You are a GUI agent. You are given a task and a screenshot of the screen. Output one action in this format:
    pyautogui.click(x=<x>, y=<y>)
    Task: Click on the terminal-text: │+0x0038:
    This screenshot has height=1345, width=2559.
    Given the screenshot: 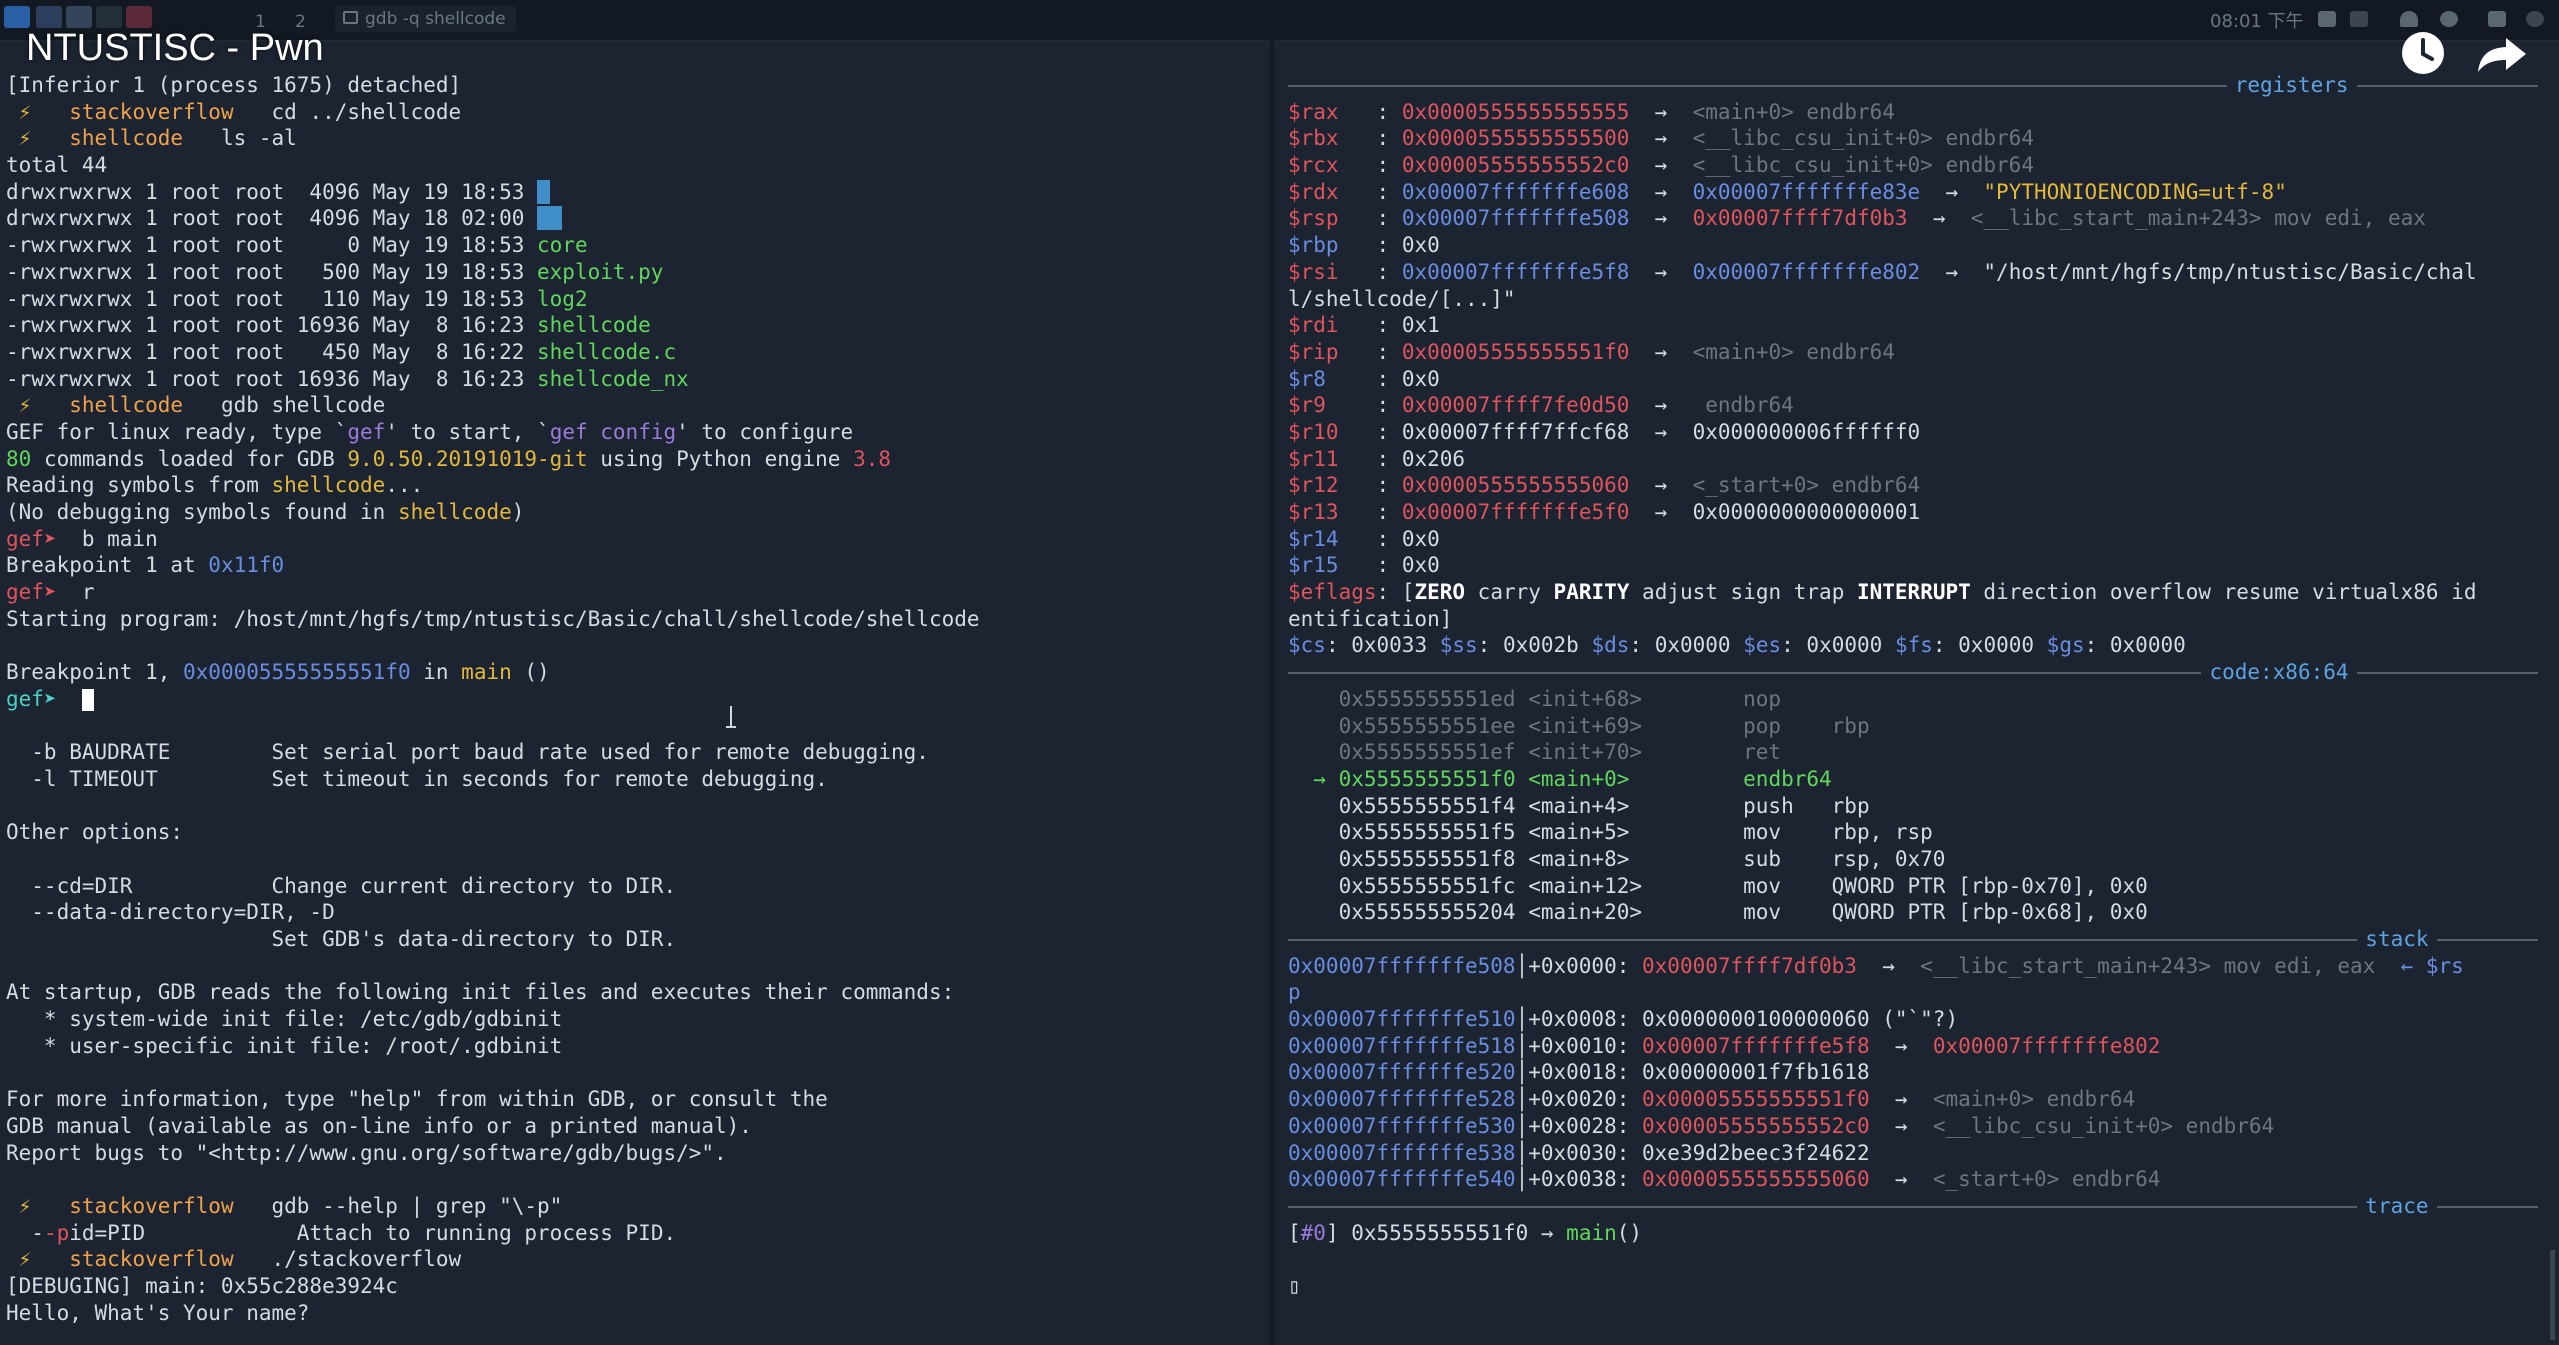 What is the action you would take?
    pyautogui.click(x=1579, y=1179)
    